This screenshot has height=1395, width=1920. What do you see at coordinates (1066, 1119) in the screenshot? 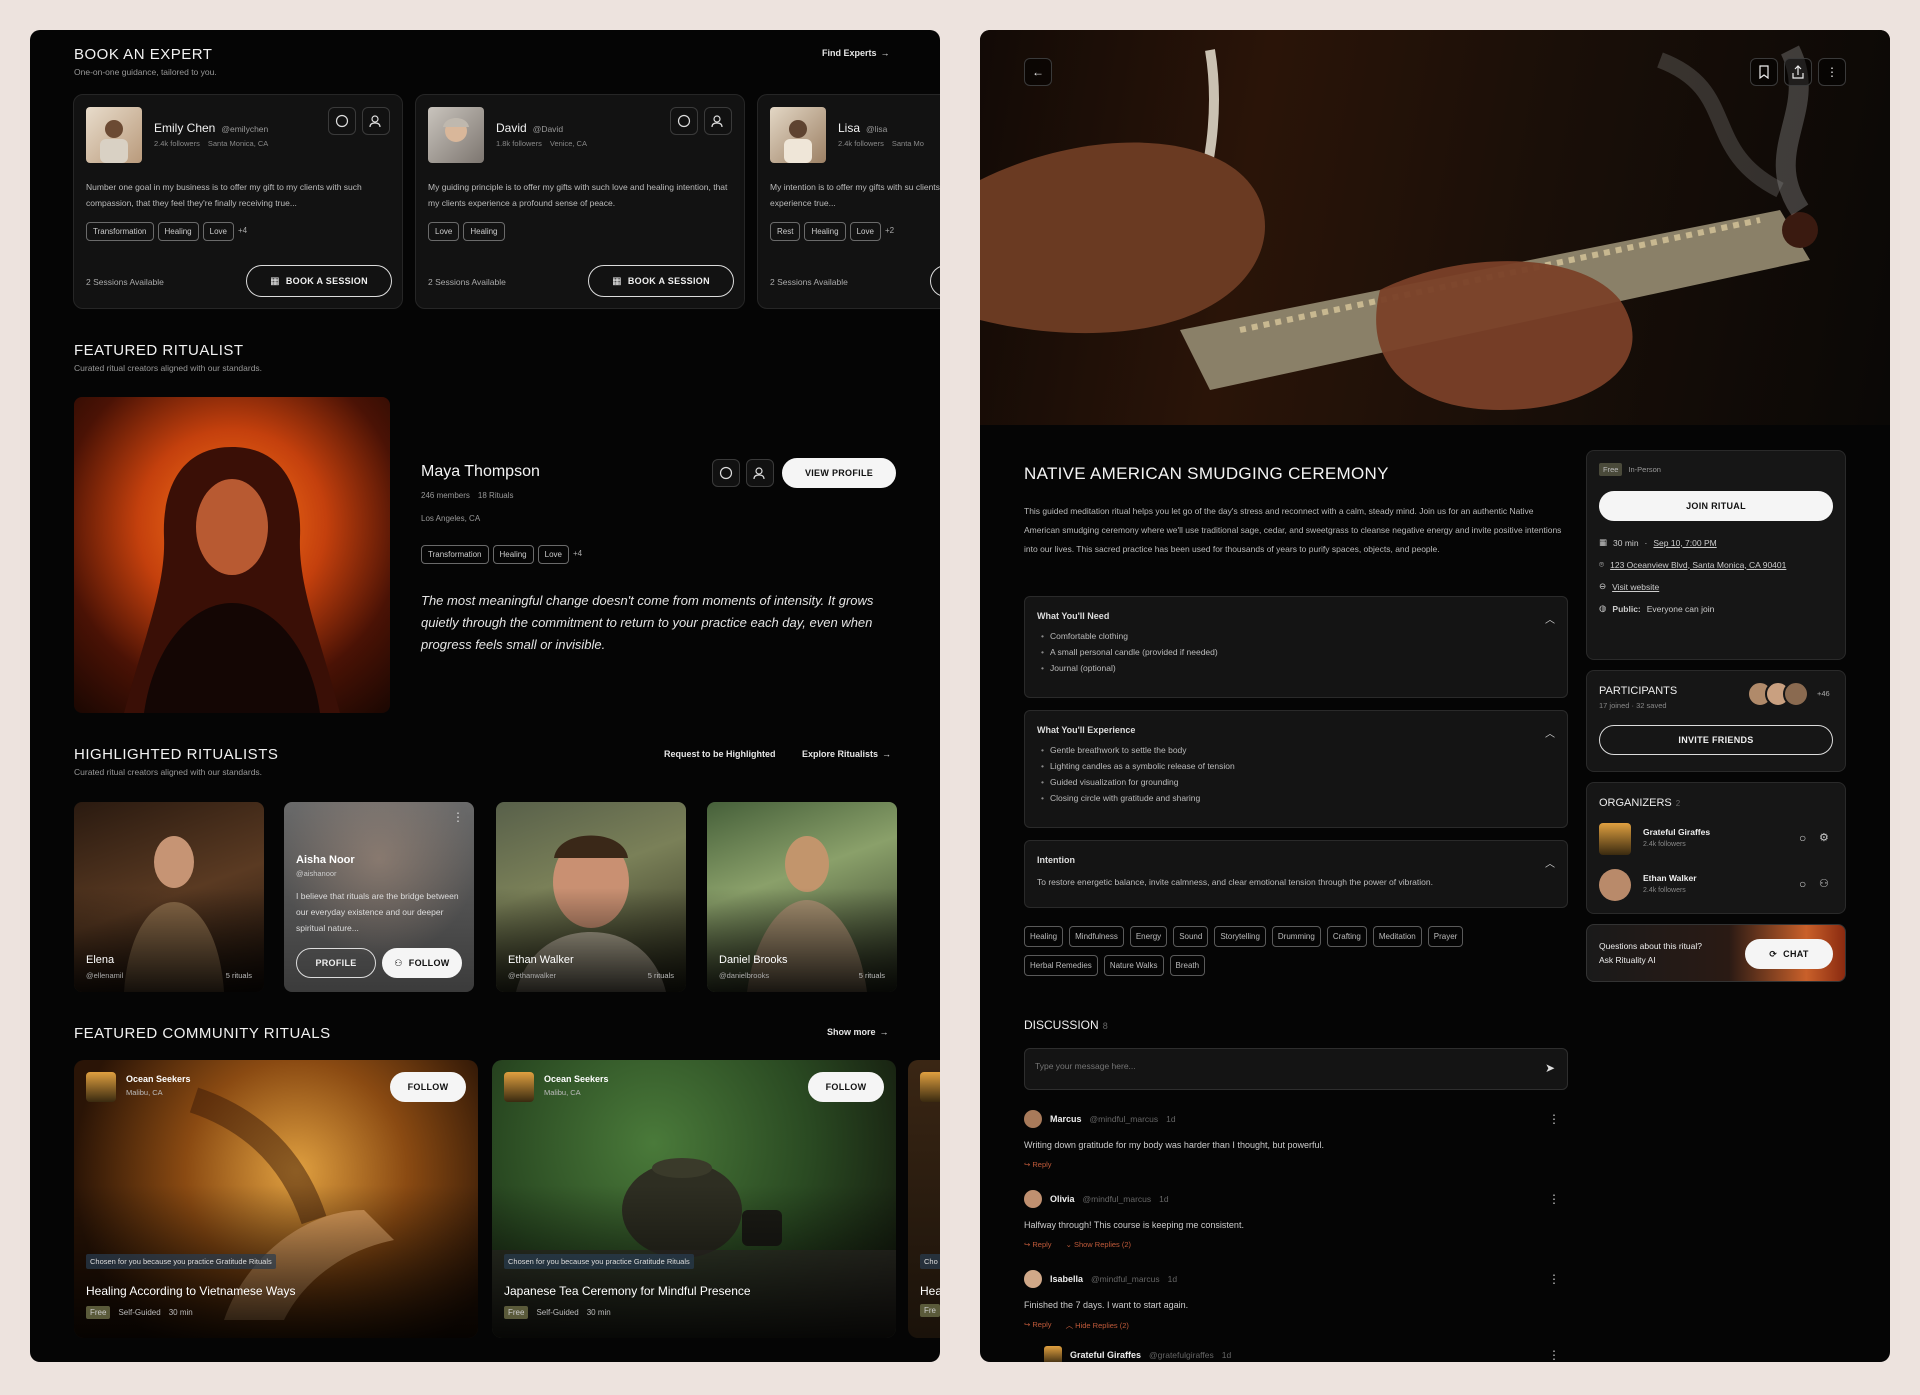
I see `comment-author: Marcus` at bounding box center [1066, 1119].